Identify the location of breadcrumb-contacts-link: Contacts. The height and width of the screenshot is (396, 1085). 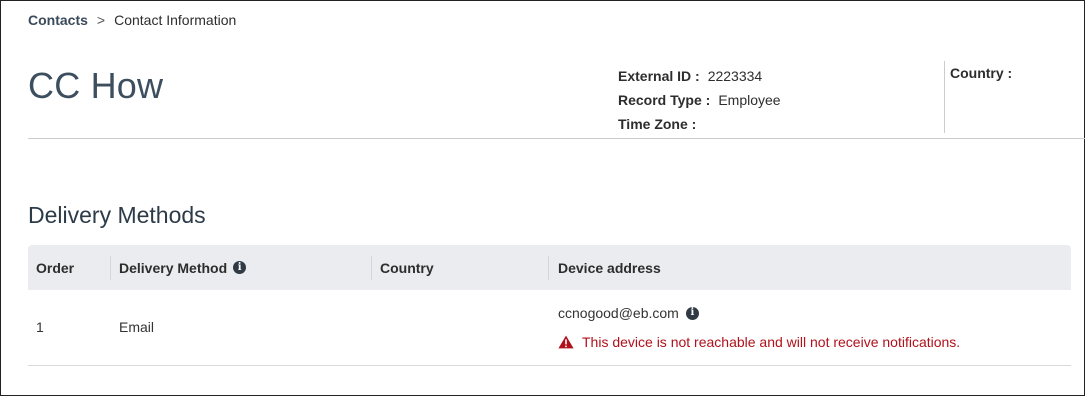
(58, 20).